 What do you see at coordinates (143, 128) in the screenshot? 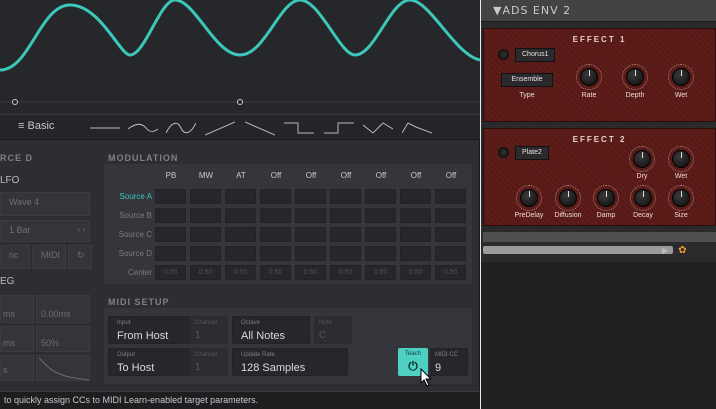
I see `shape-sine-short-button` at bounding box center [143, 128].